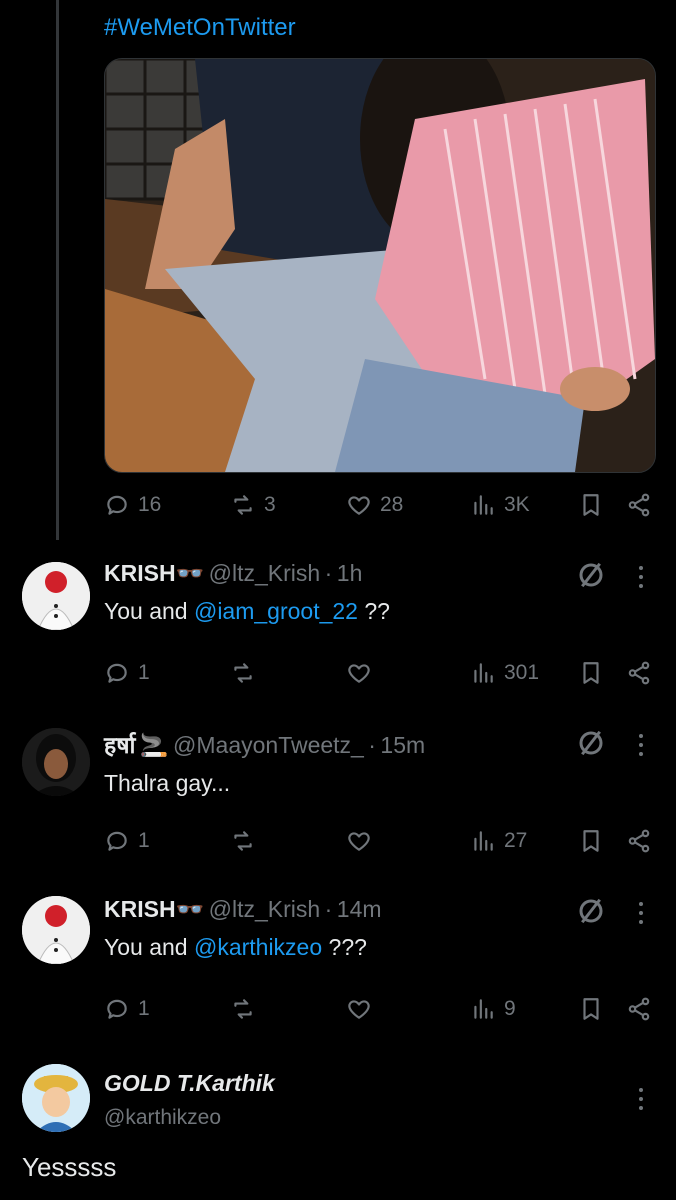 The width and height of the screenshot is (676, 1200). Describe the element at coordinates (517, 504) in the screenshot. I see `views-count: 3K` at that location.